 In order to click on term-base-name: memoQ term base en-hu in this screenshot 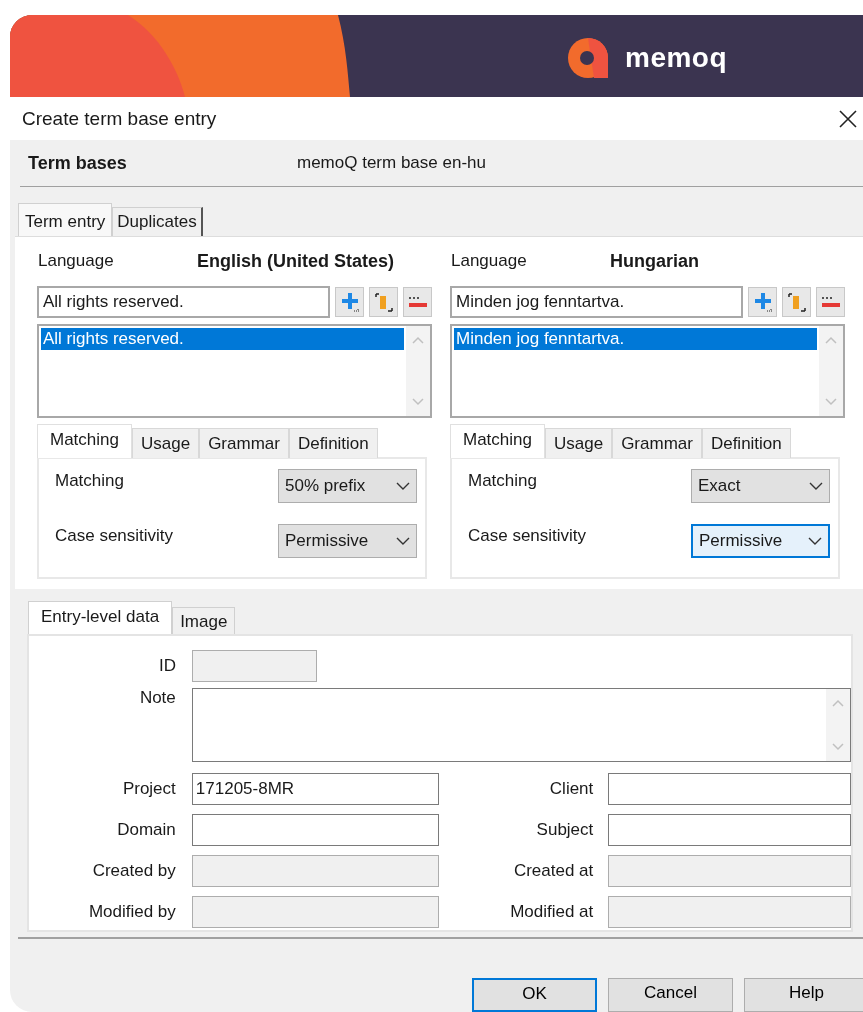, I will do `click(391, 163)`.